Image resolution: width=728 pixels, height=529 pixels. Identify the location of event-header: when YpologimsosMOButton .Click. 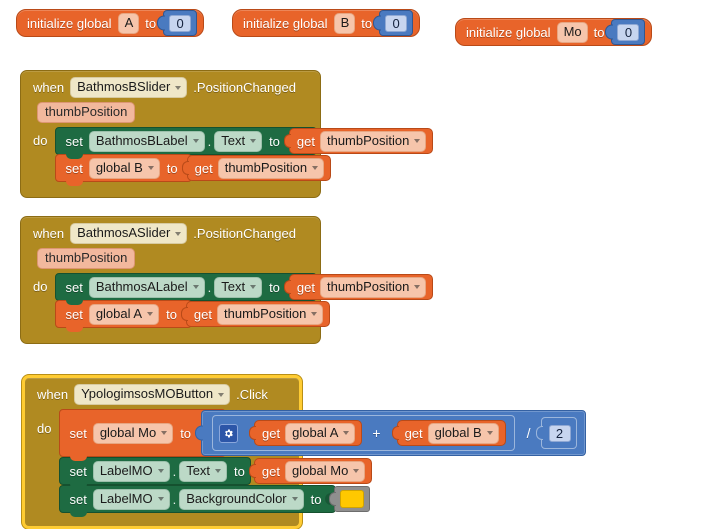
(162, 393).